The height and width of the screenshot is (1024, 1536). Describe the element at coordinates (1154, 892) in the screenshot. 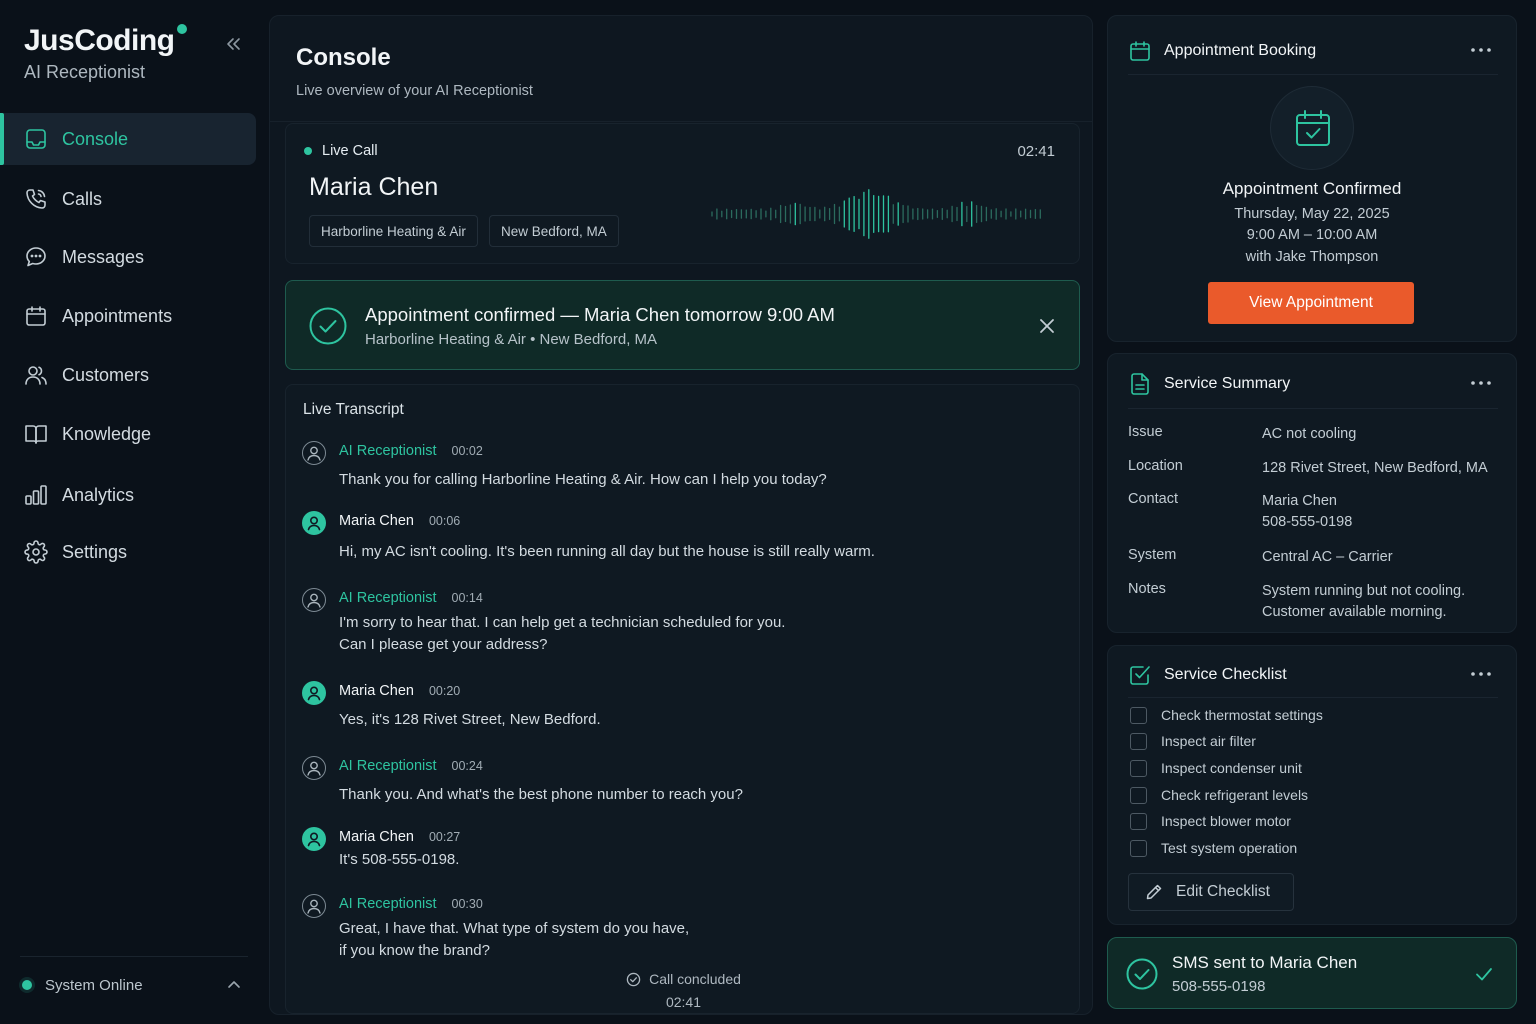

I see `pencil-icon` at that location.